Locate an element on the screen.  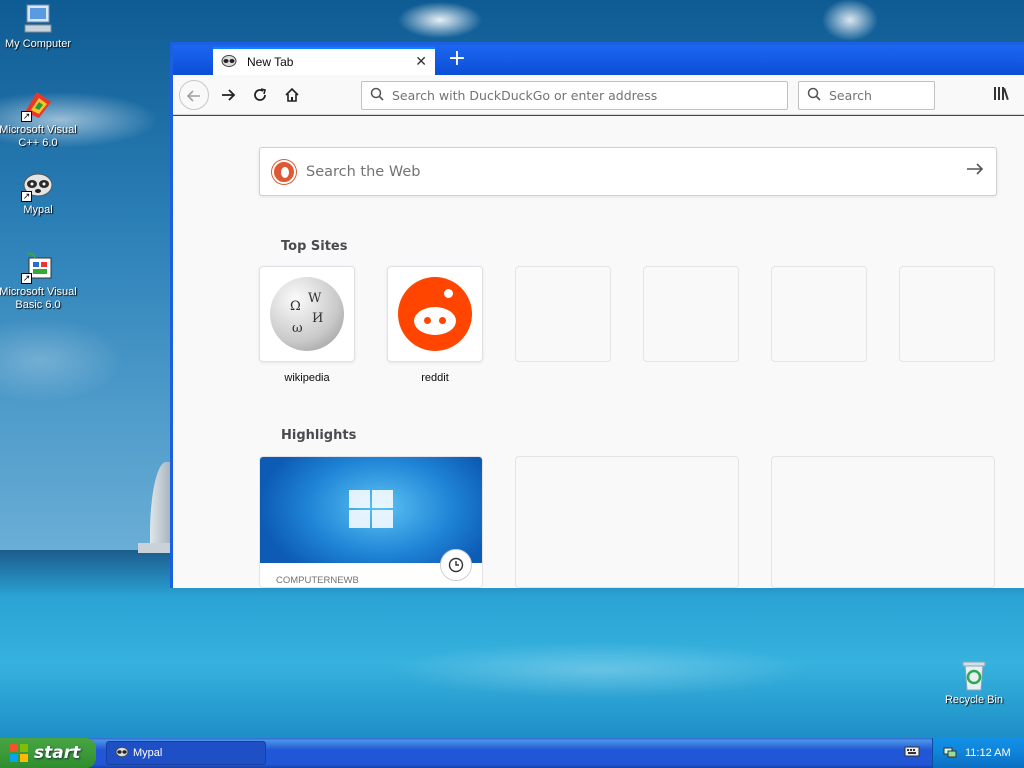
top-site-wikipedia: Ω W И ω is located at coordinates (307, 314).